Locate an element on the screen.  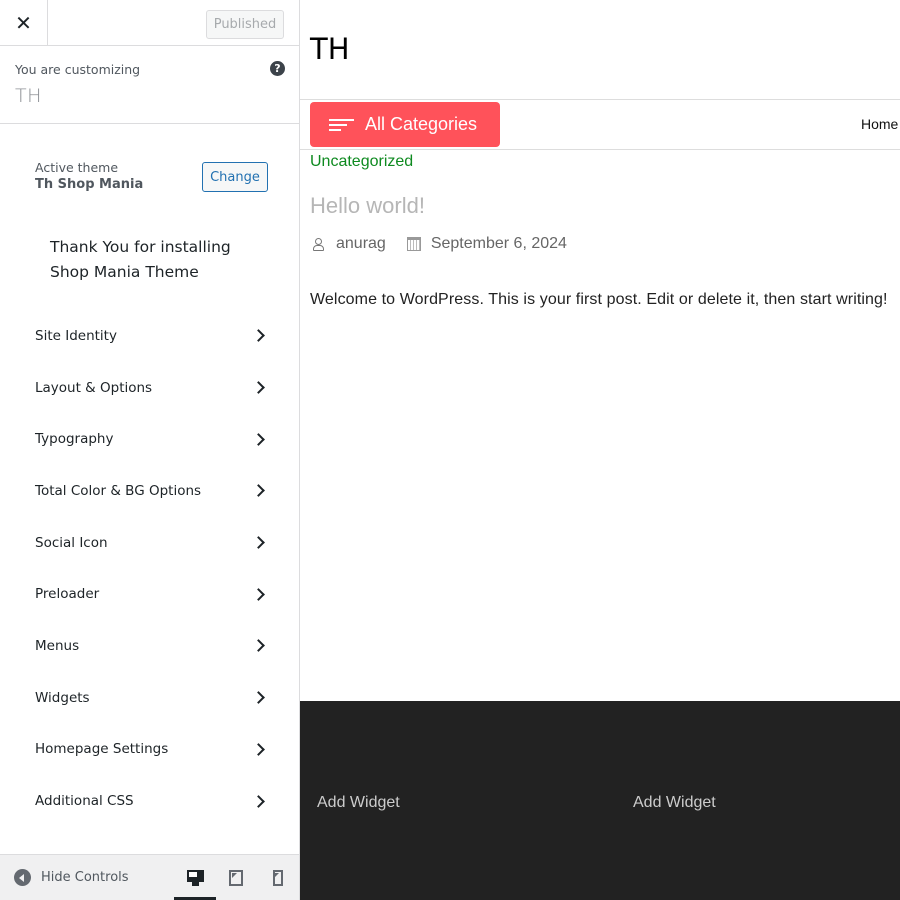
section-label: Total Color & BG Options is located at coordinates (118, 490).